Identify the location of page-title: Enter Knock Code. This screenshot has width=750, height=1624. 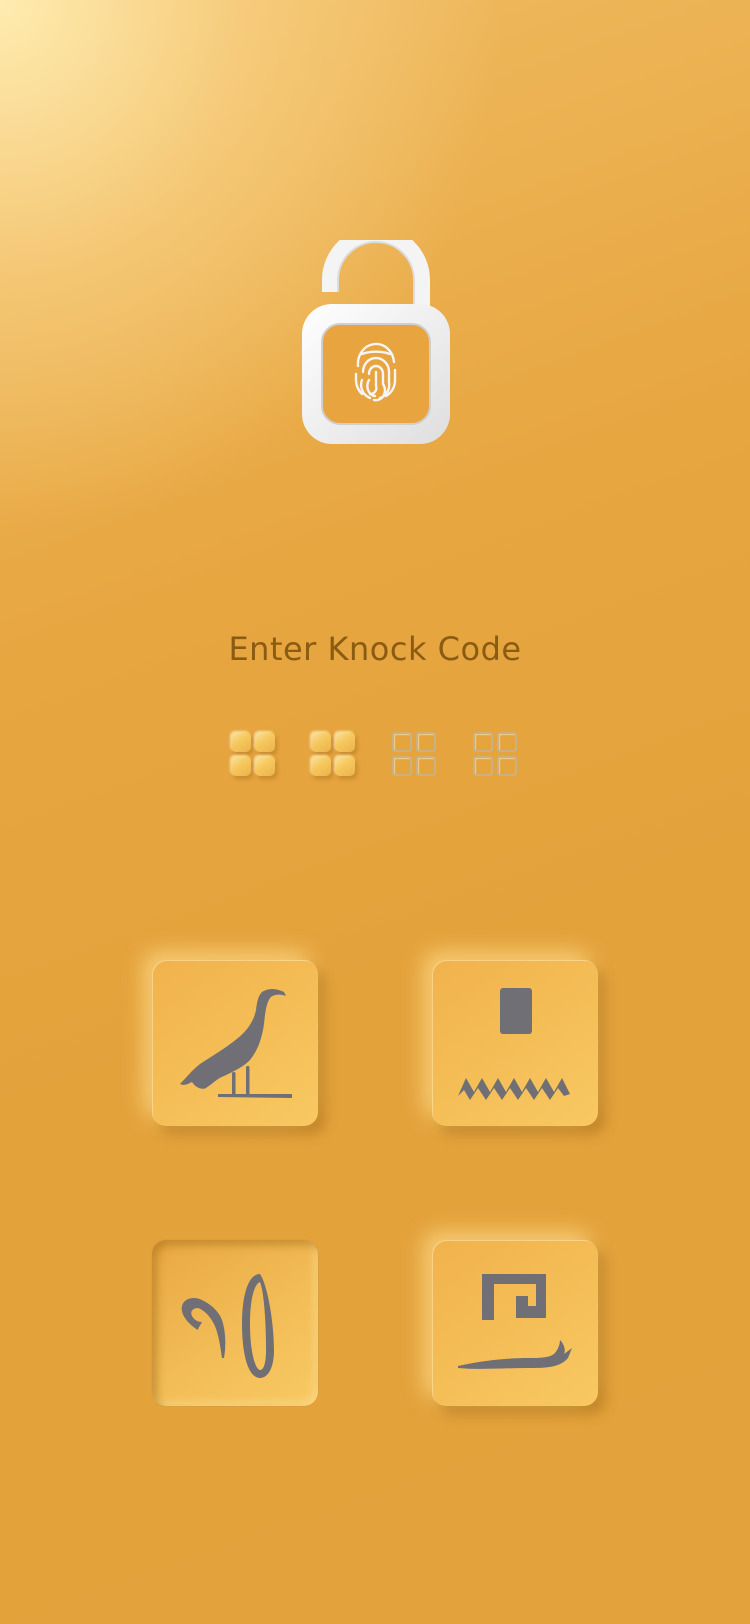
(375, 649).